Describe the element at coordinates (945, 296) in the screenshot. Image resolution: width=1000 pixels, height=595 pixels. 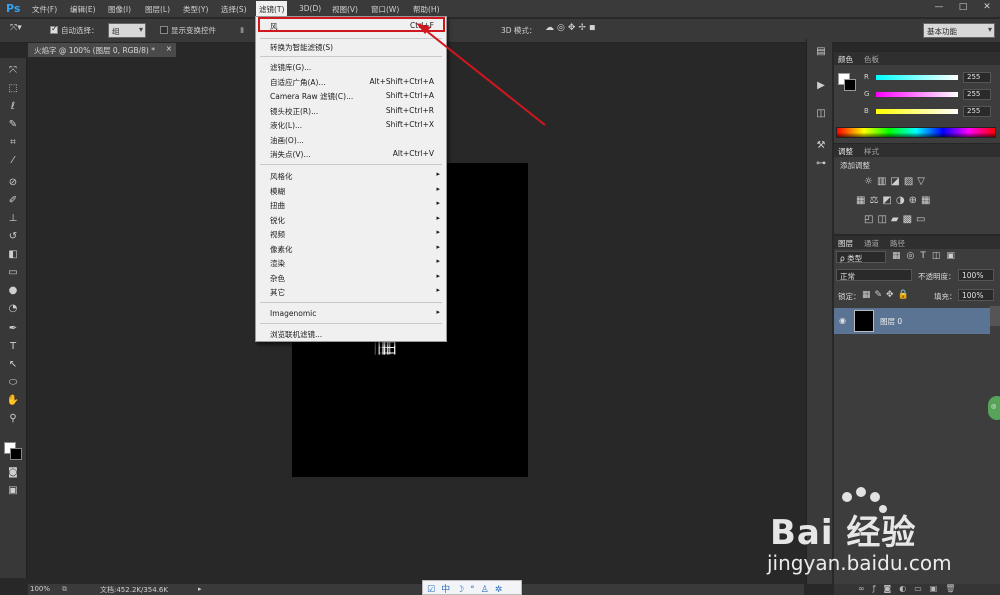
I see `fill-label: 填充：` at that location.